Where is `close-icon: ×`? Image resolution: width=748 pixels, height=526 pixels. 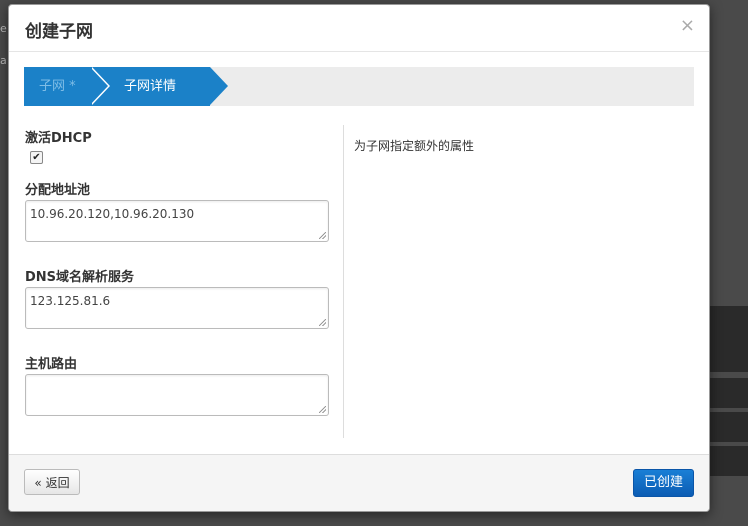
close-icon: × is located at coordinates (687, 25).